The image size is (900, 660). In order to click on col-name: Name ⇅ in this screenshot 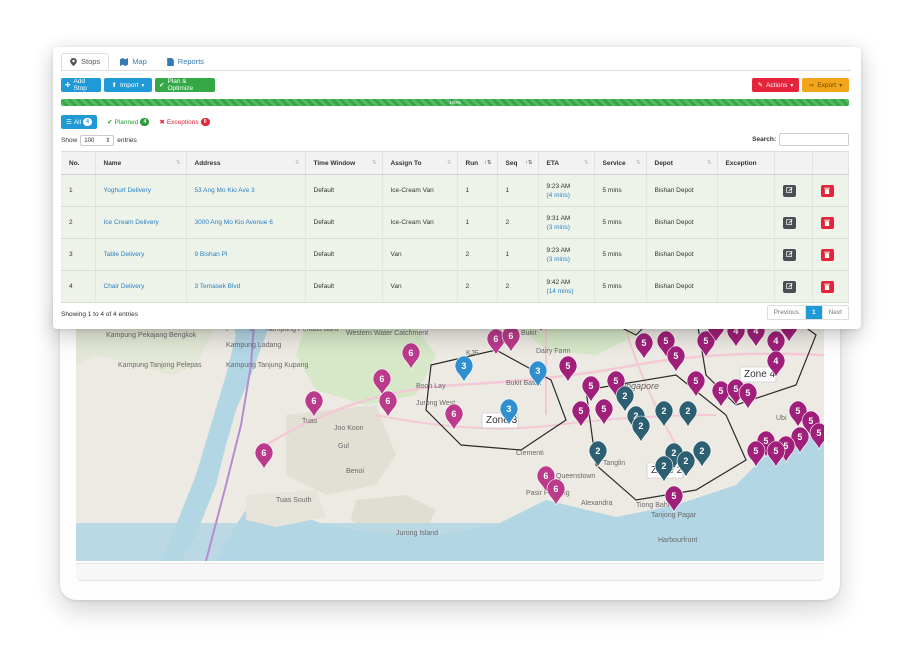, I will do `click(141, 163)`.